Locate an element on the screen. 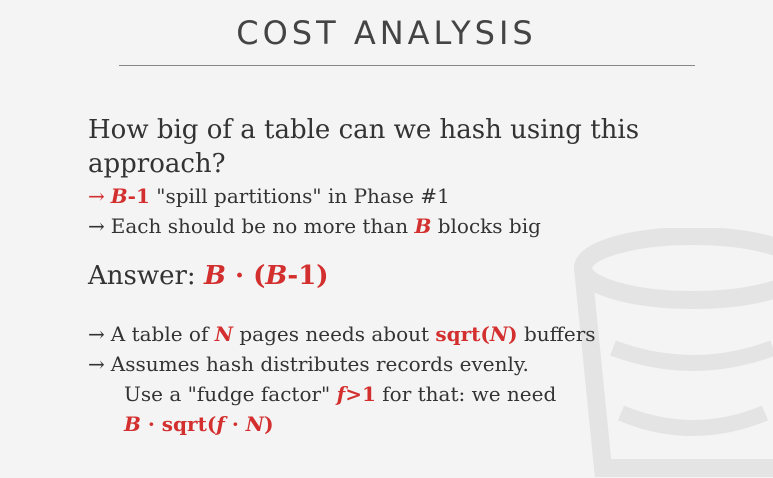  bullet-spill-partitions: → B-1 "spill partitions" in Phase #1 is located at coordinates (388, 196).